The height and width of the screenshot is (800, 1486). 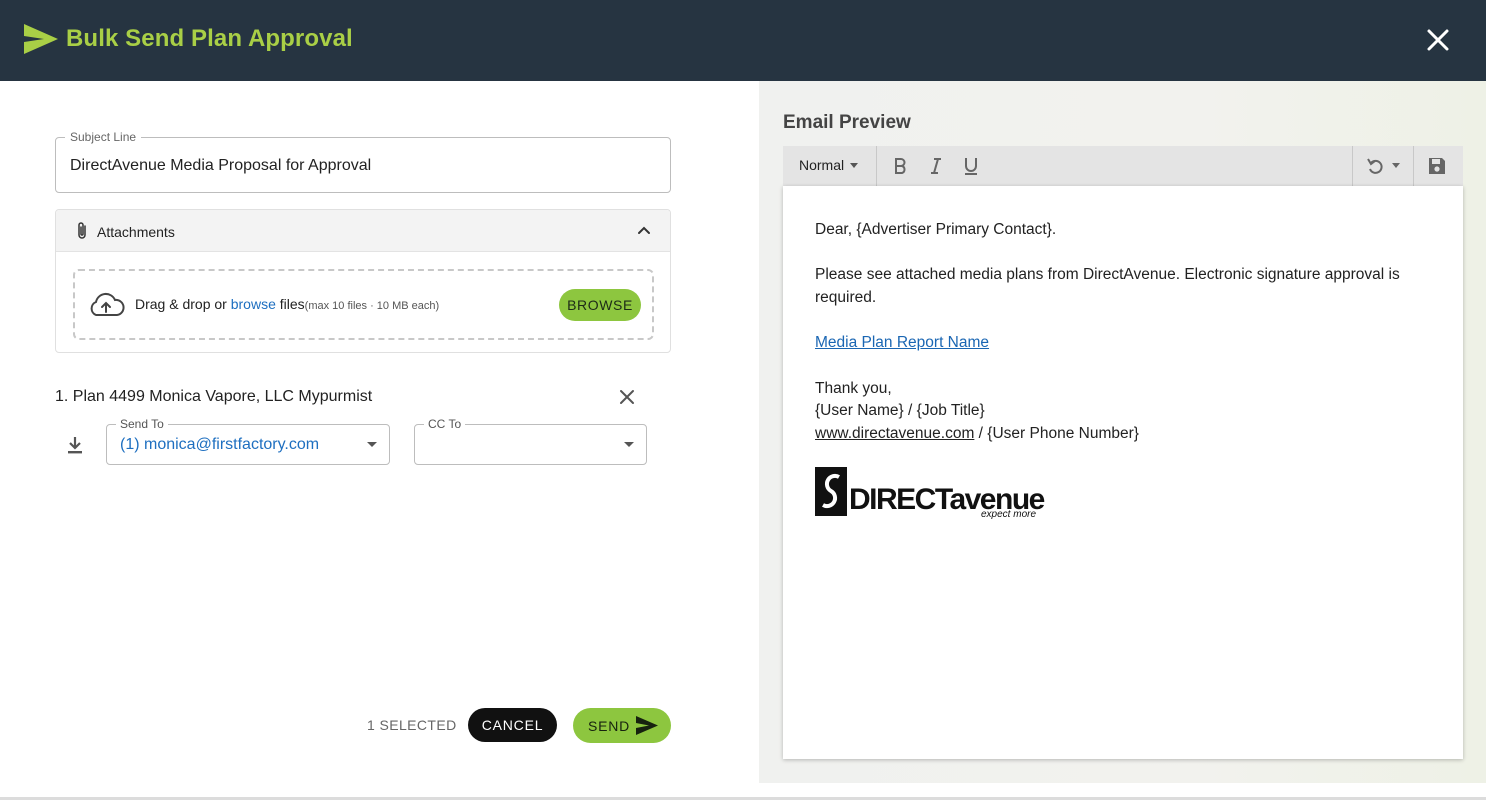 What do you see at coordinates (292, 304) in the screenshot?
I see `drop-suffix: files` at bounding box center [292, 304].